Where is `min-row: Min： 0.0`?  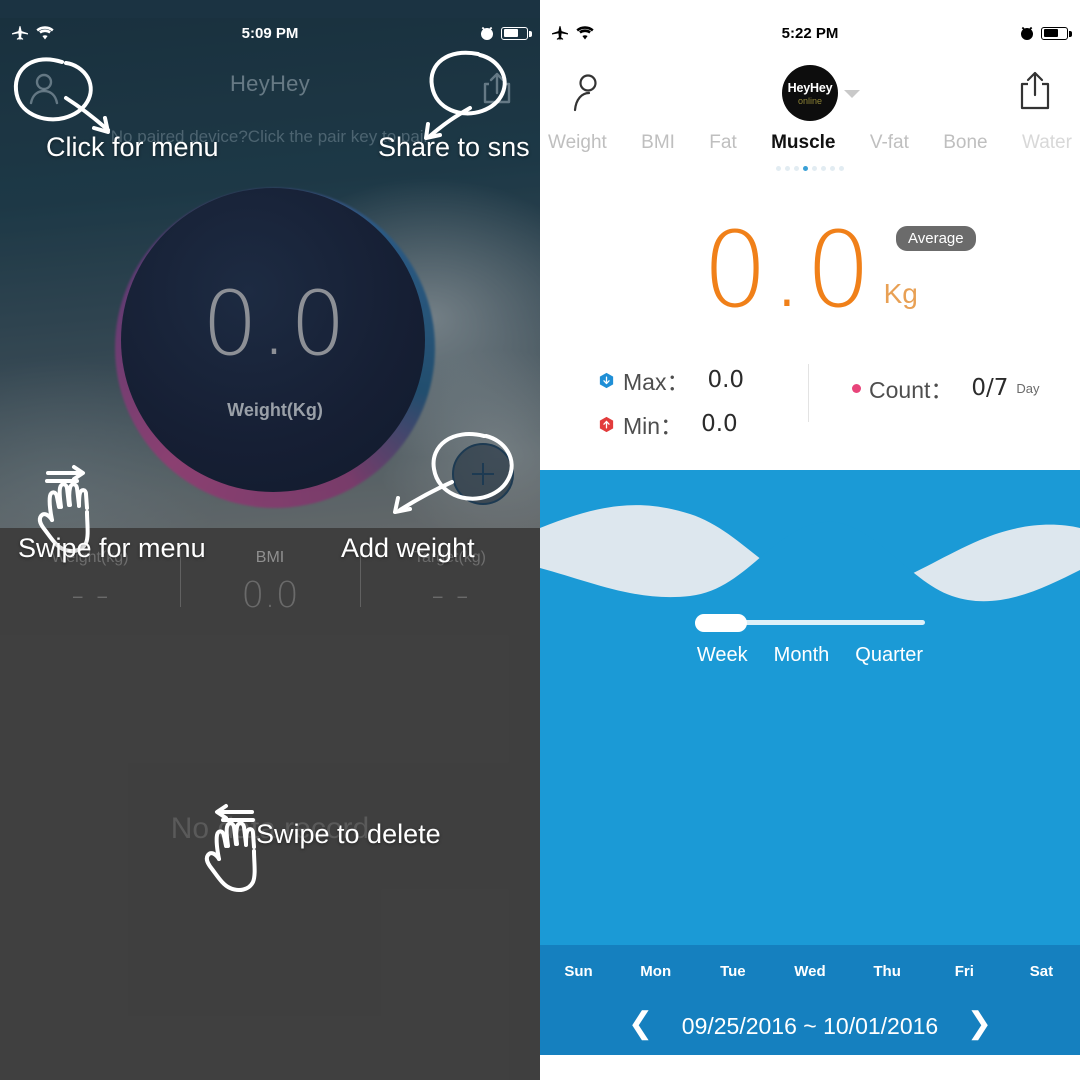 min-row: Min： 0.0 is located at coordinates (703, 424).